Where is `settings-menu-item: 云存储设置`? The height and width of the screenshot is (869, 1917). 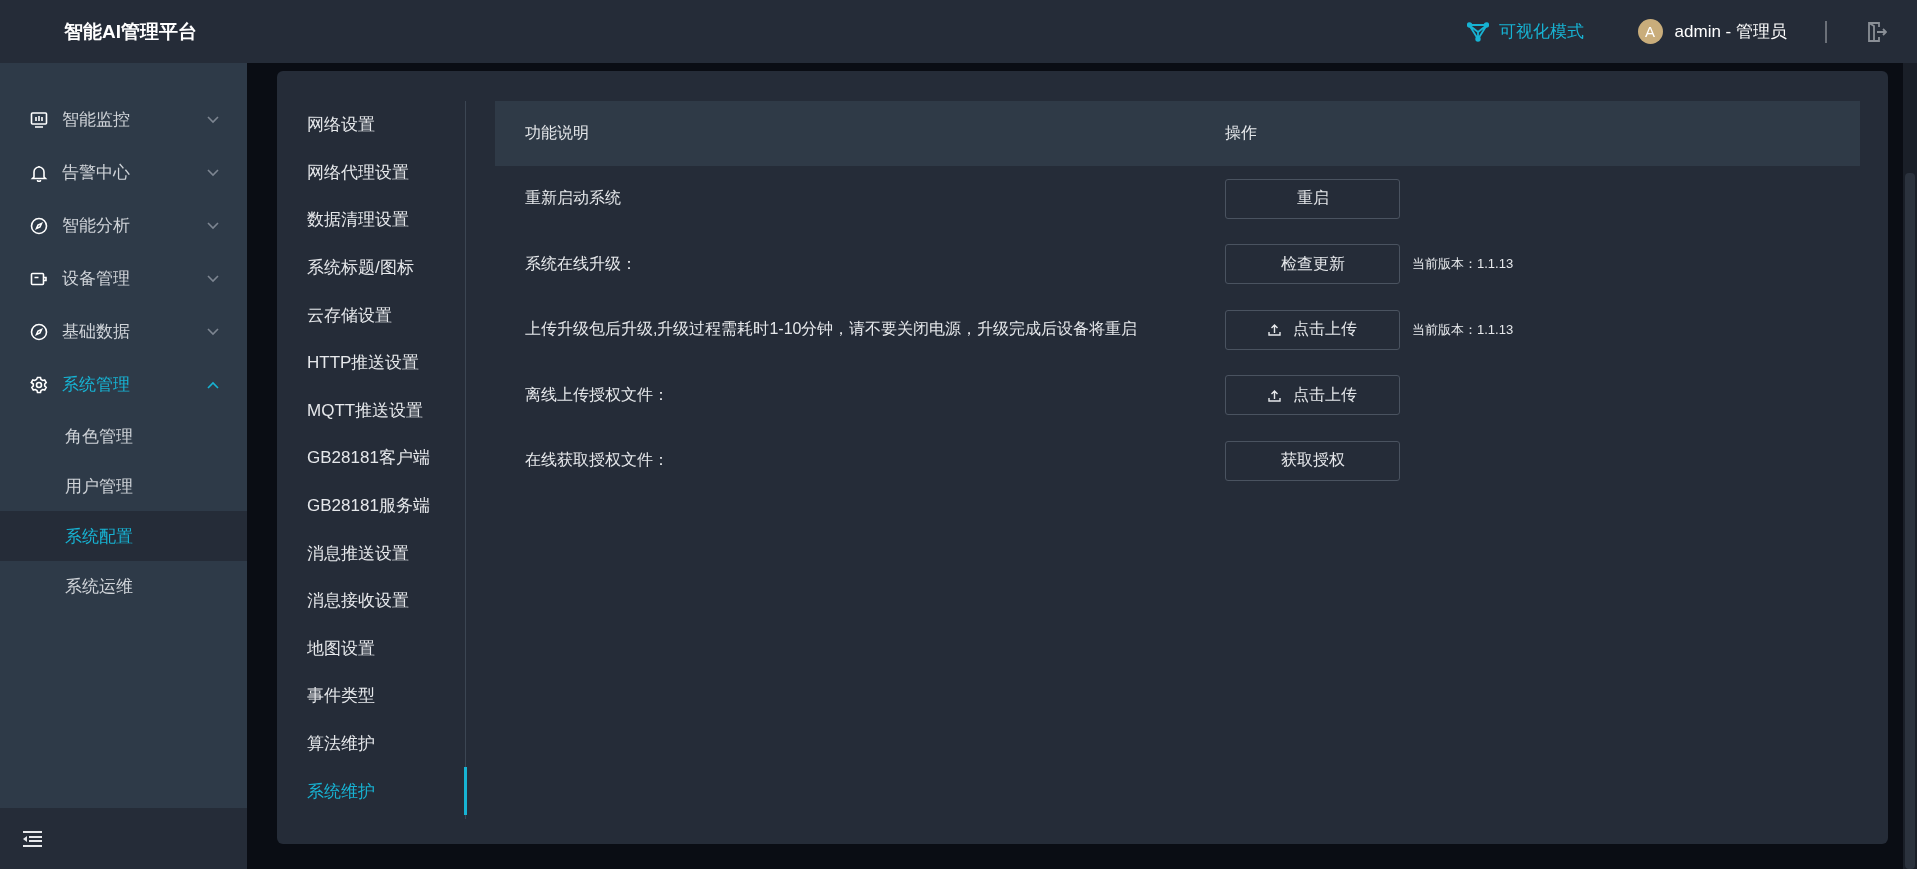
settings-menu-item: 云存储设置 is located at coordinates (371, 315).